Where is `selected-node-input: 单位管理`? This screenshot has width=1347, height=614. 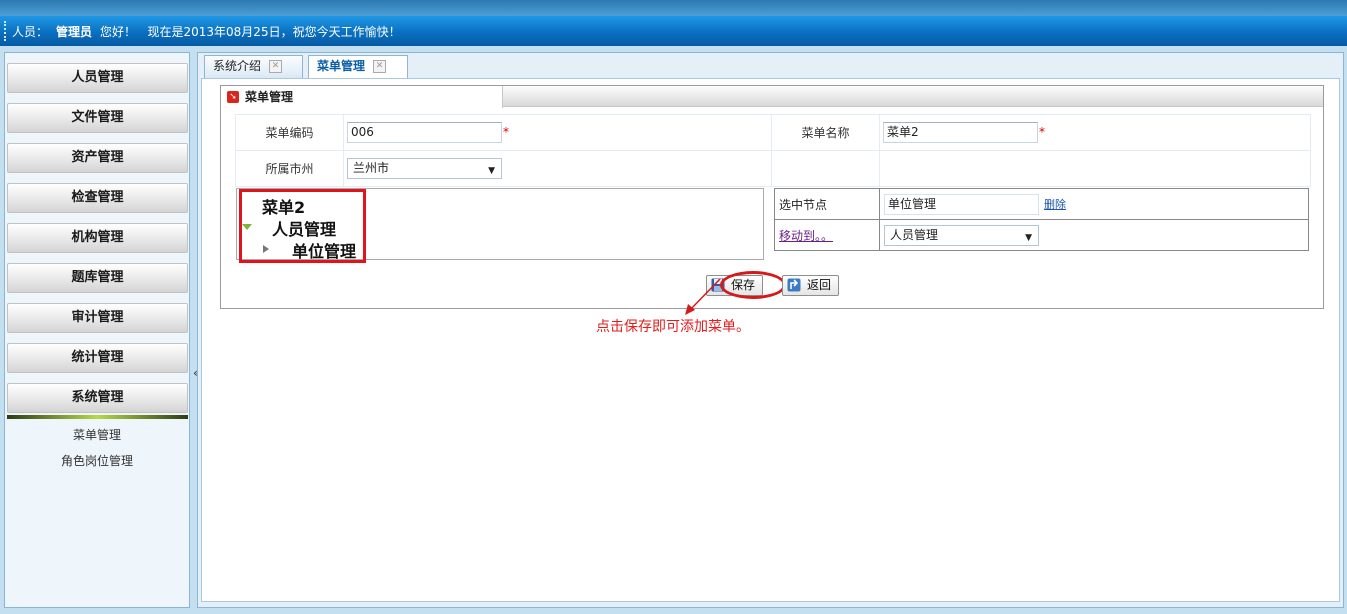 selected-node-input: 单位管理 is located at coordinates (961, 204).